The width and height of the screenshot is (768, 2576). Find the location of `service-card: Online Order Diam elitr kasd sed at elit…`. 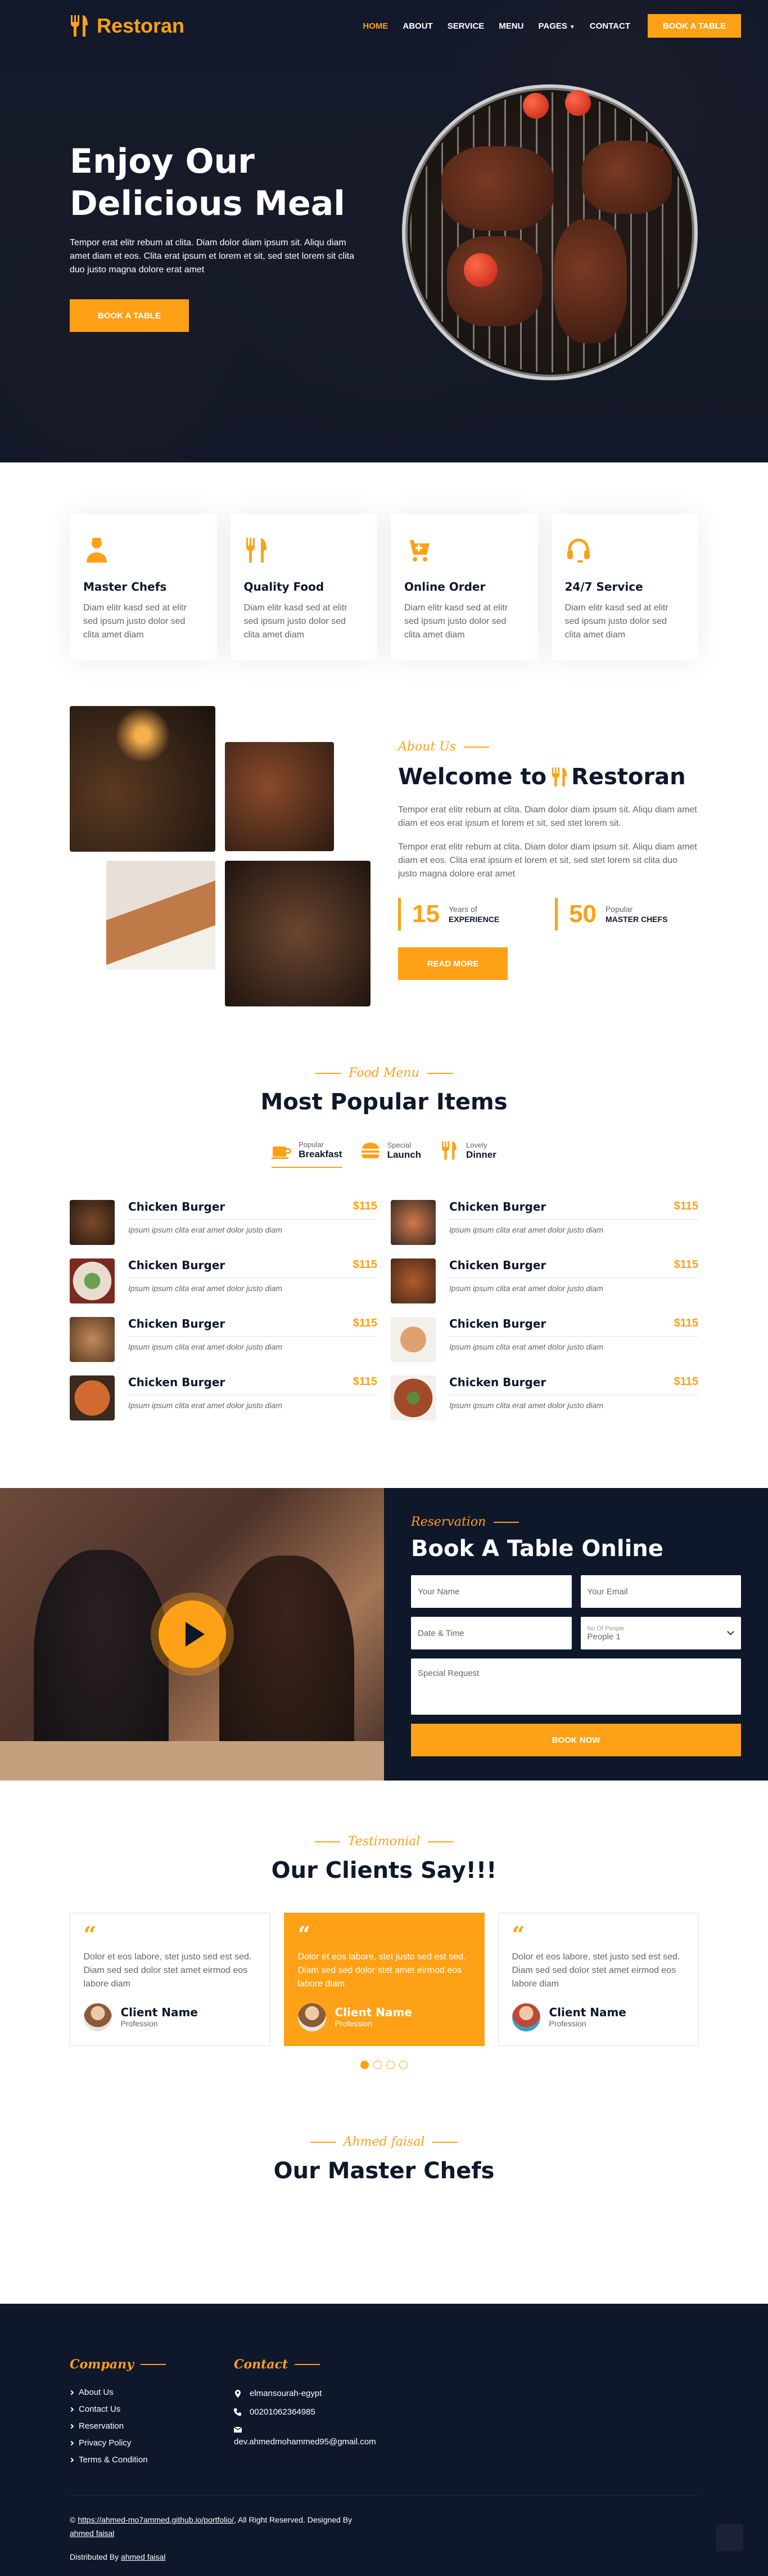

service-card: Online Order Diam elitr kasd sed at elit… is located at coordinates (464, 587).